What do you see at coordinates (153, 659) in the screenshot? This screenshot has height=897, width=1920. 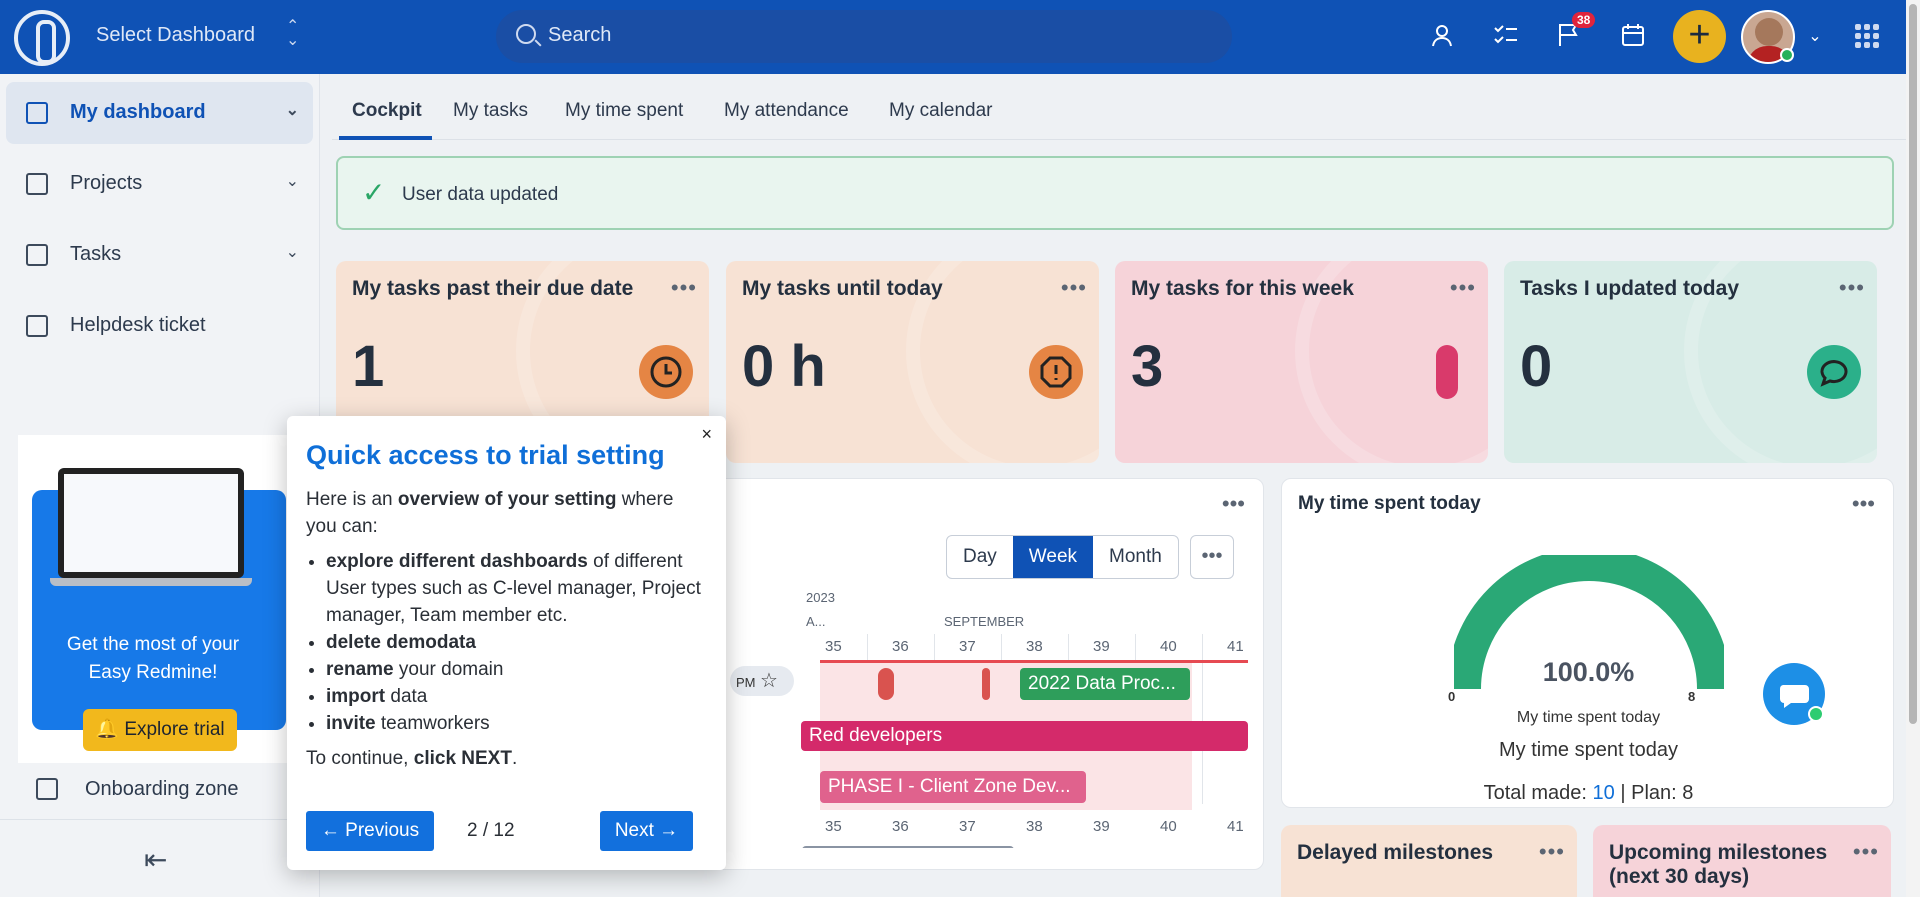 I see `promo-text: Get the most of your Easy Redmine!` at bounding box center [153, 659].